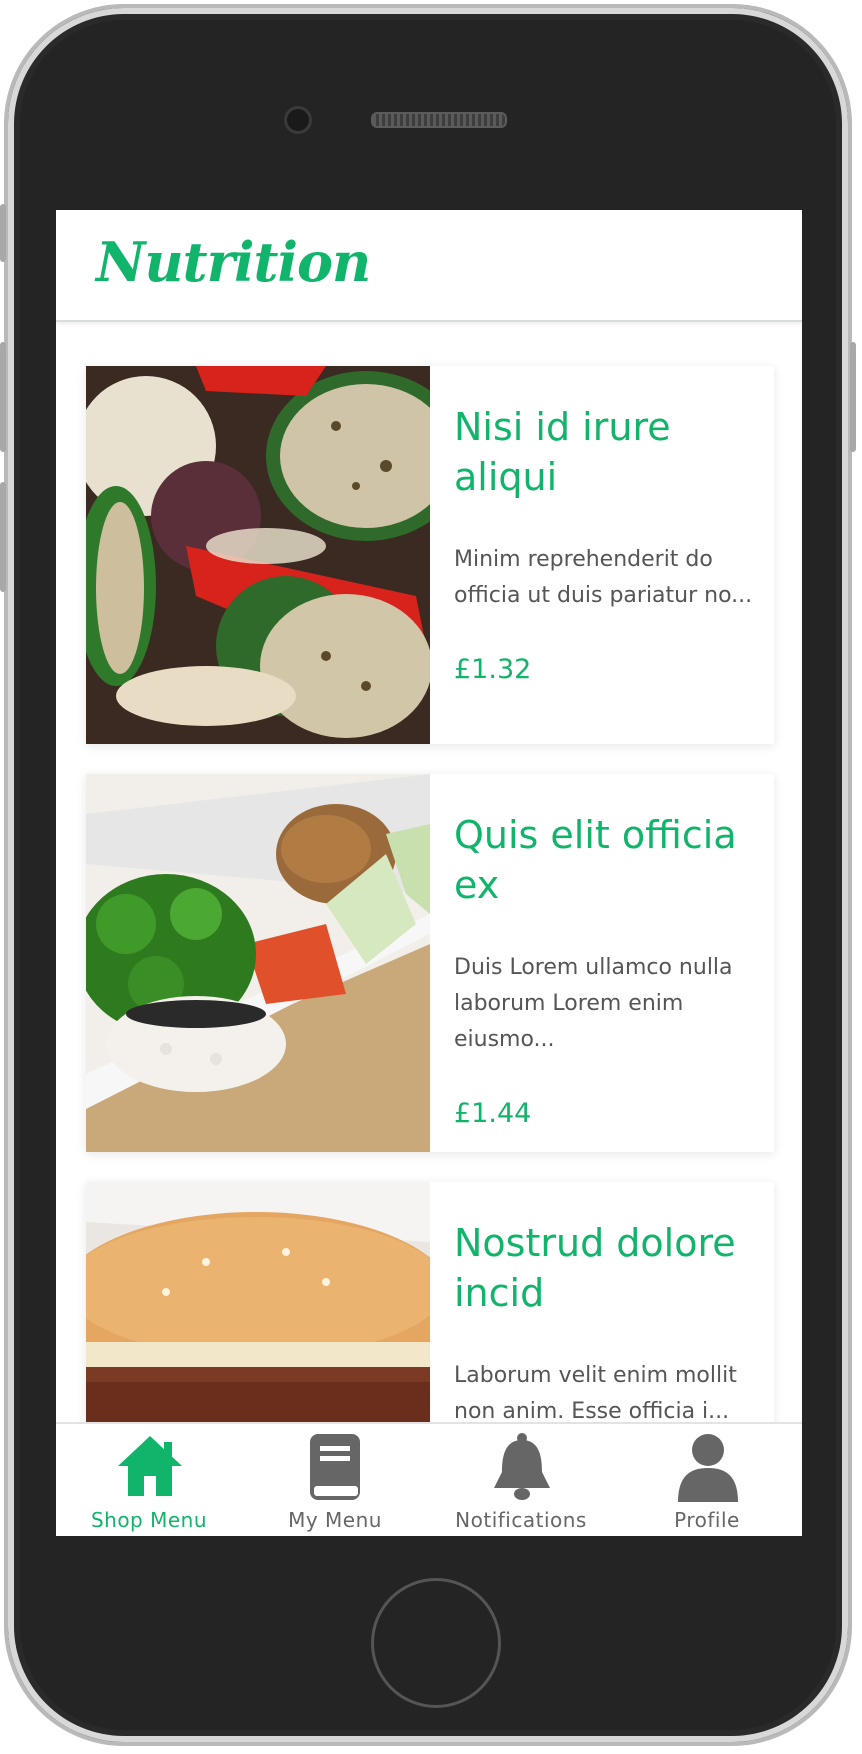 The height and width of the screenshot is (1754, 862). I want to click on nav-label: My Menu, so click(335, 1520).